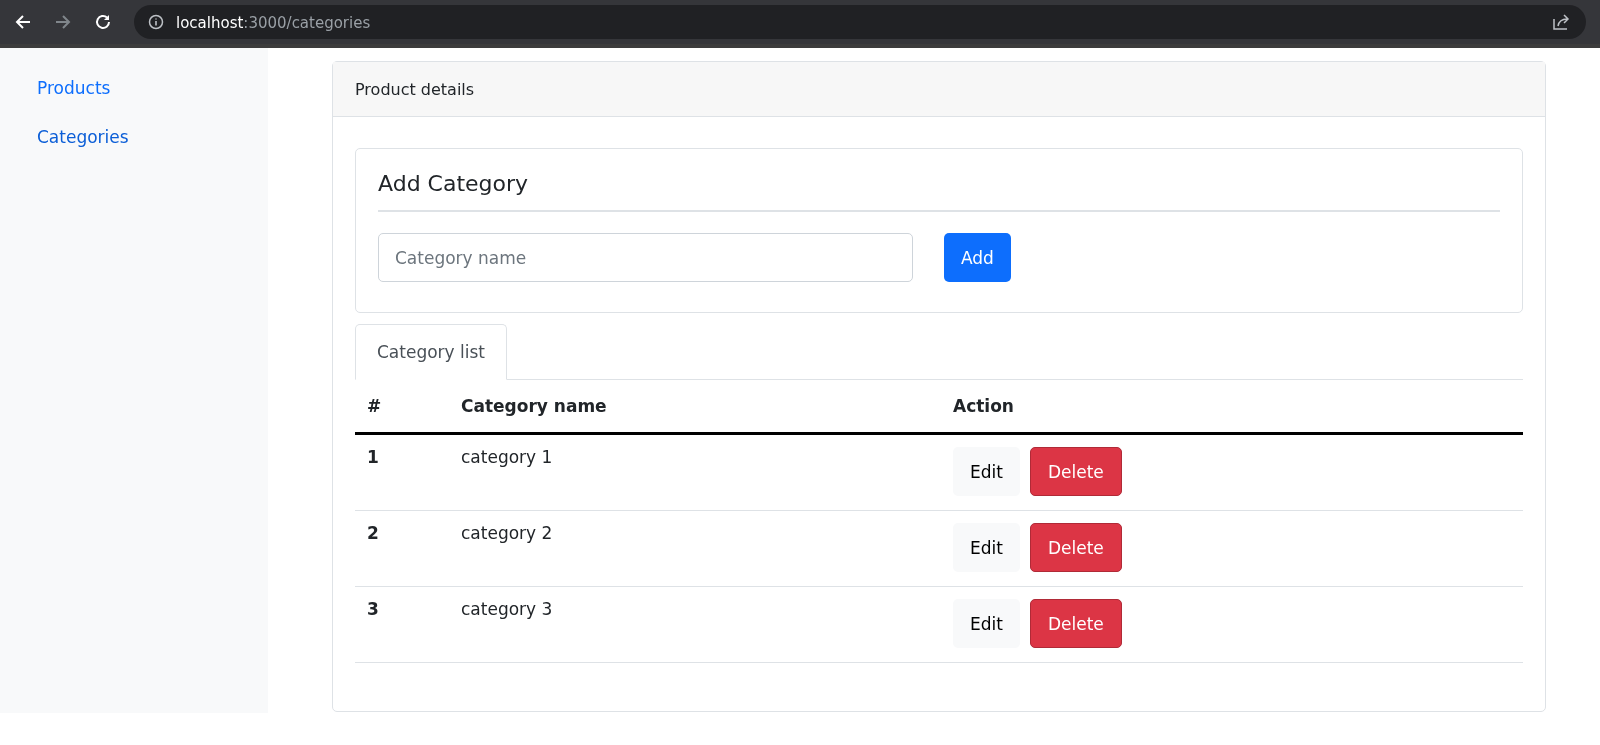  Describe the element at coordinates (645, 257) in the screenshot. I see `category-name-field: Category name` at that location.